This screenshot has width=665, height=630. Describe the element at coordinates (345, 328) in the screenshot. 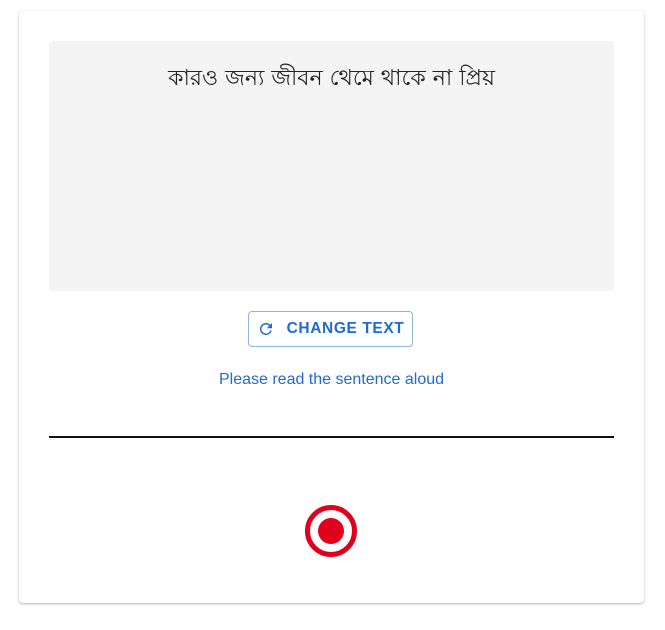

I see `change-text-label: CHANGE TEXT` at that location.